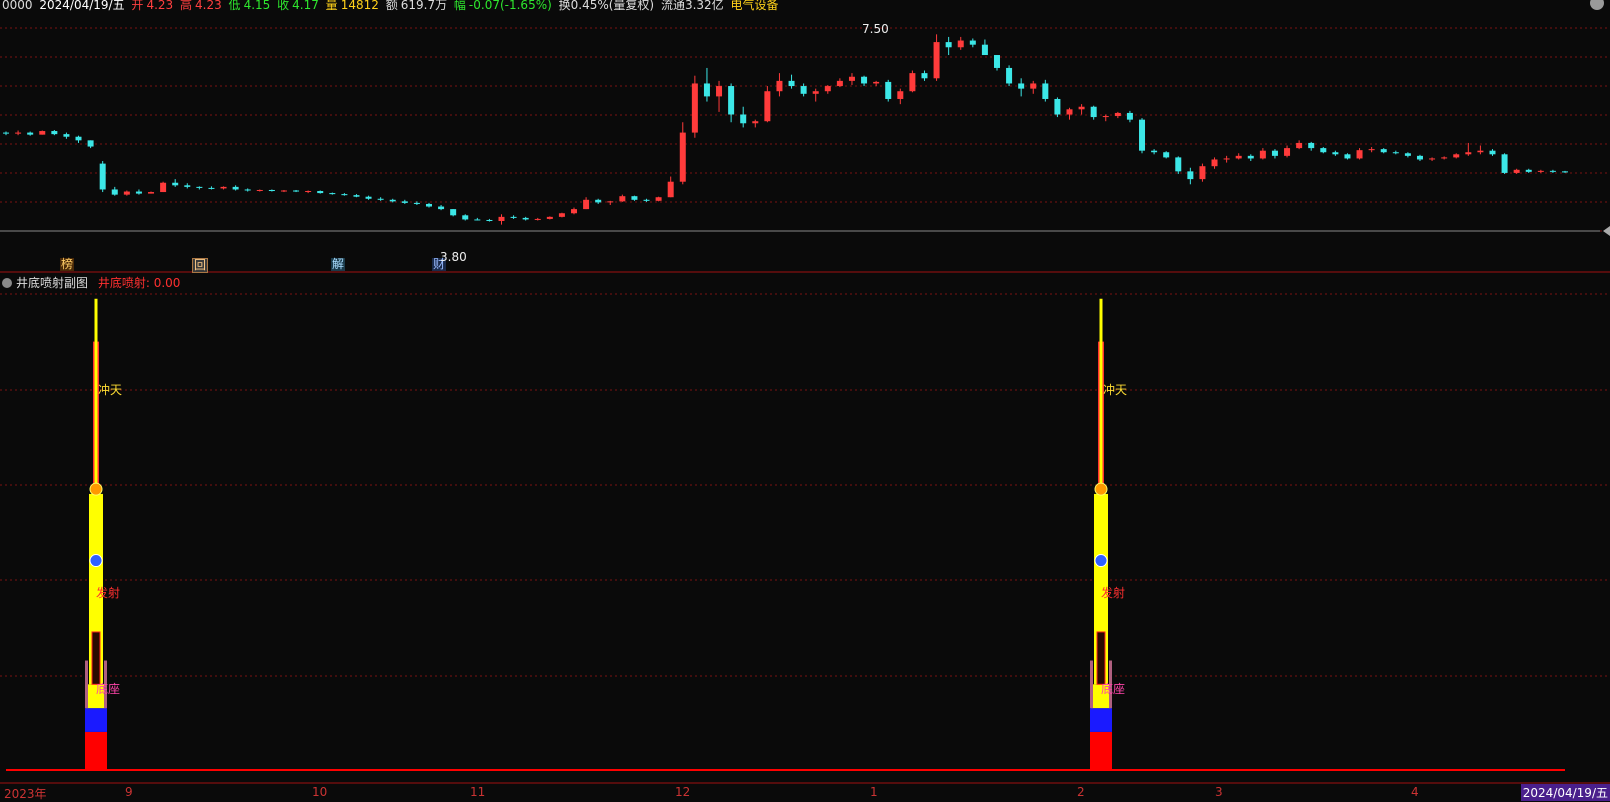  I want to click on x-label-4: 4, so click(1415, 792).